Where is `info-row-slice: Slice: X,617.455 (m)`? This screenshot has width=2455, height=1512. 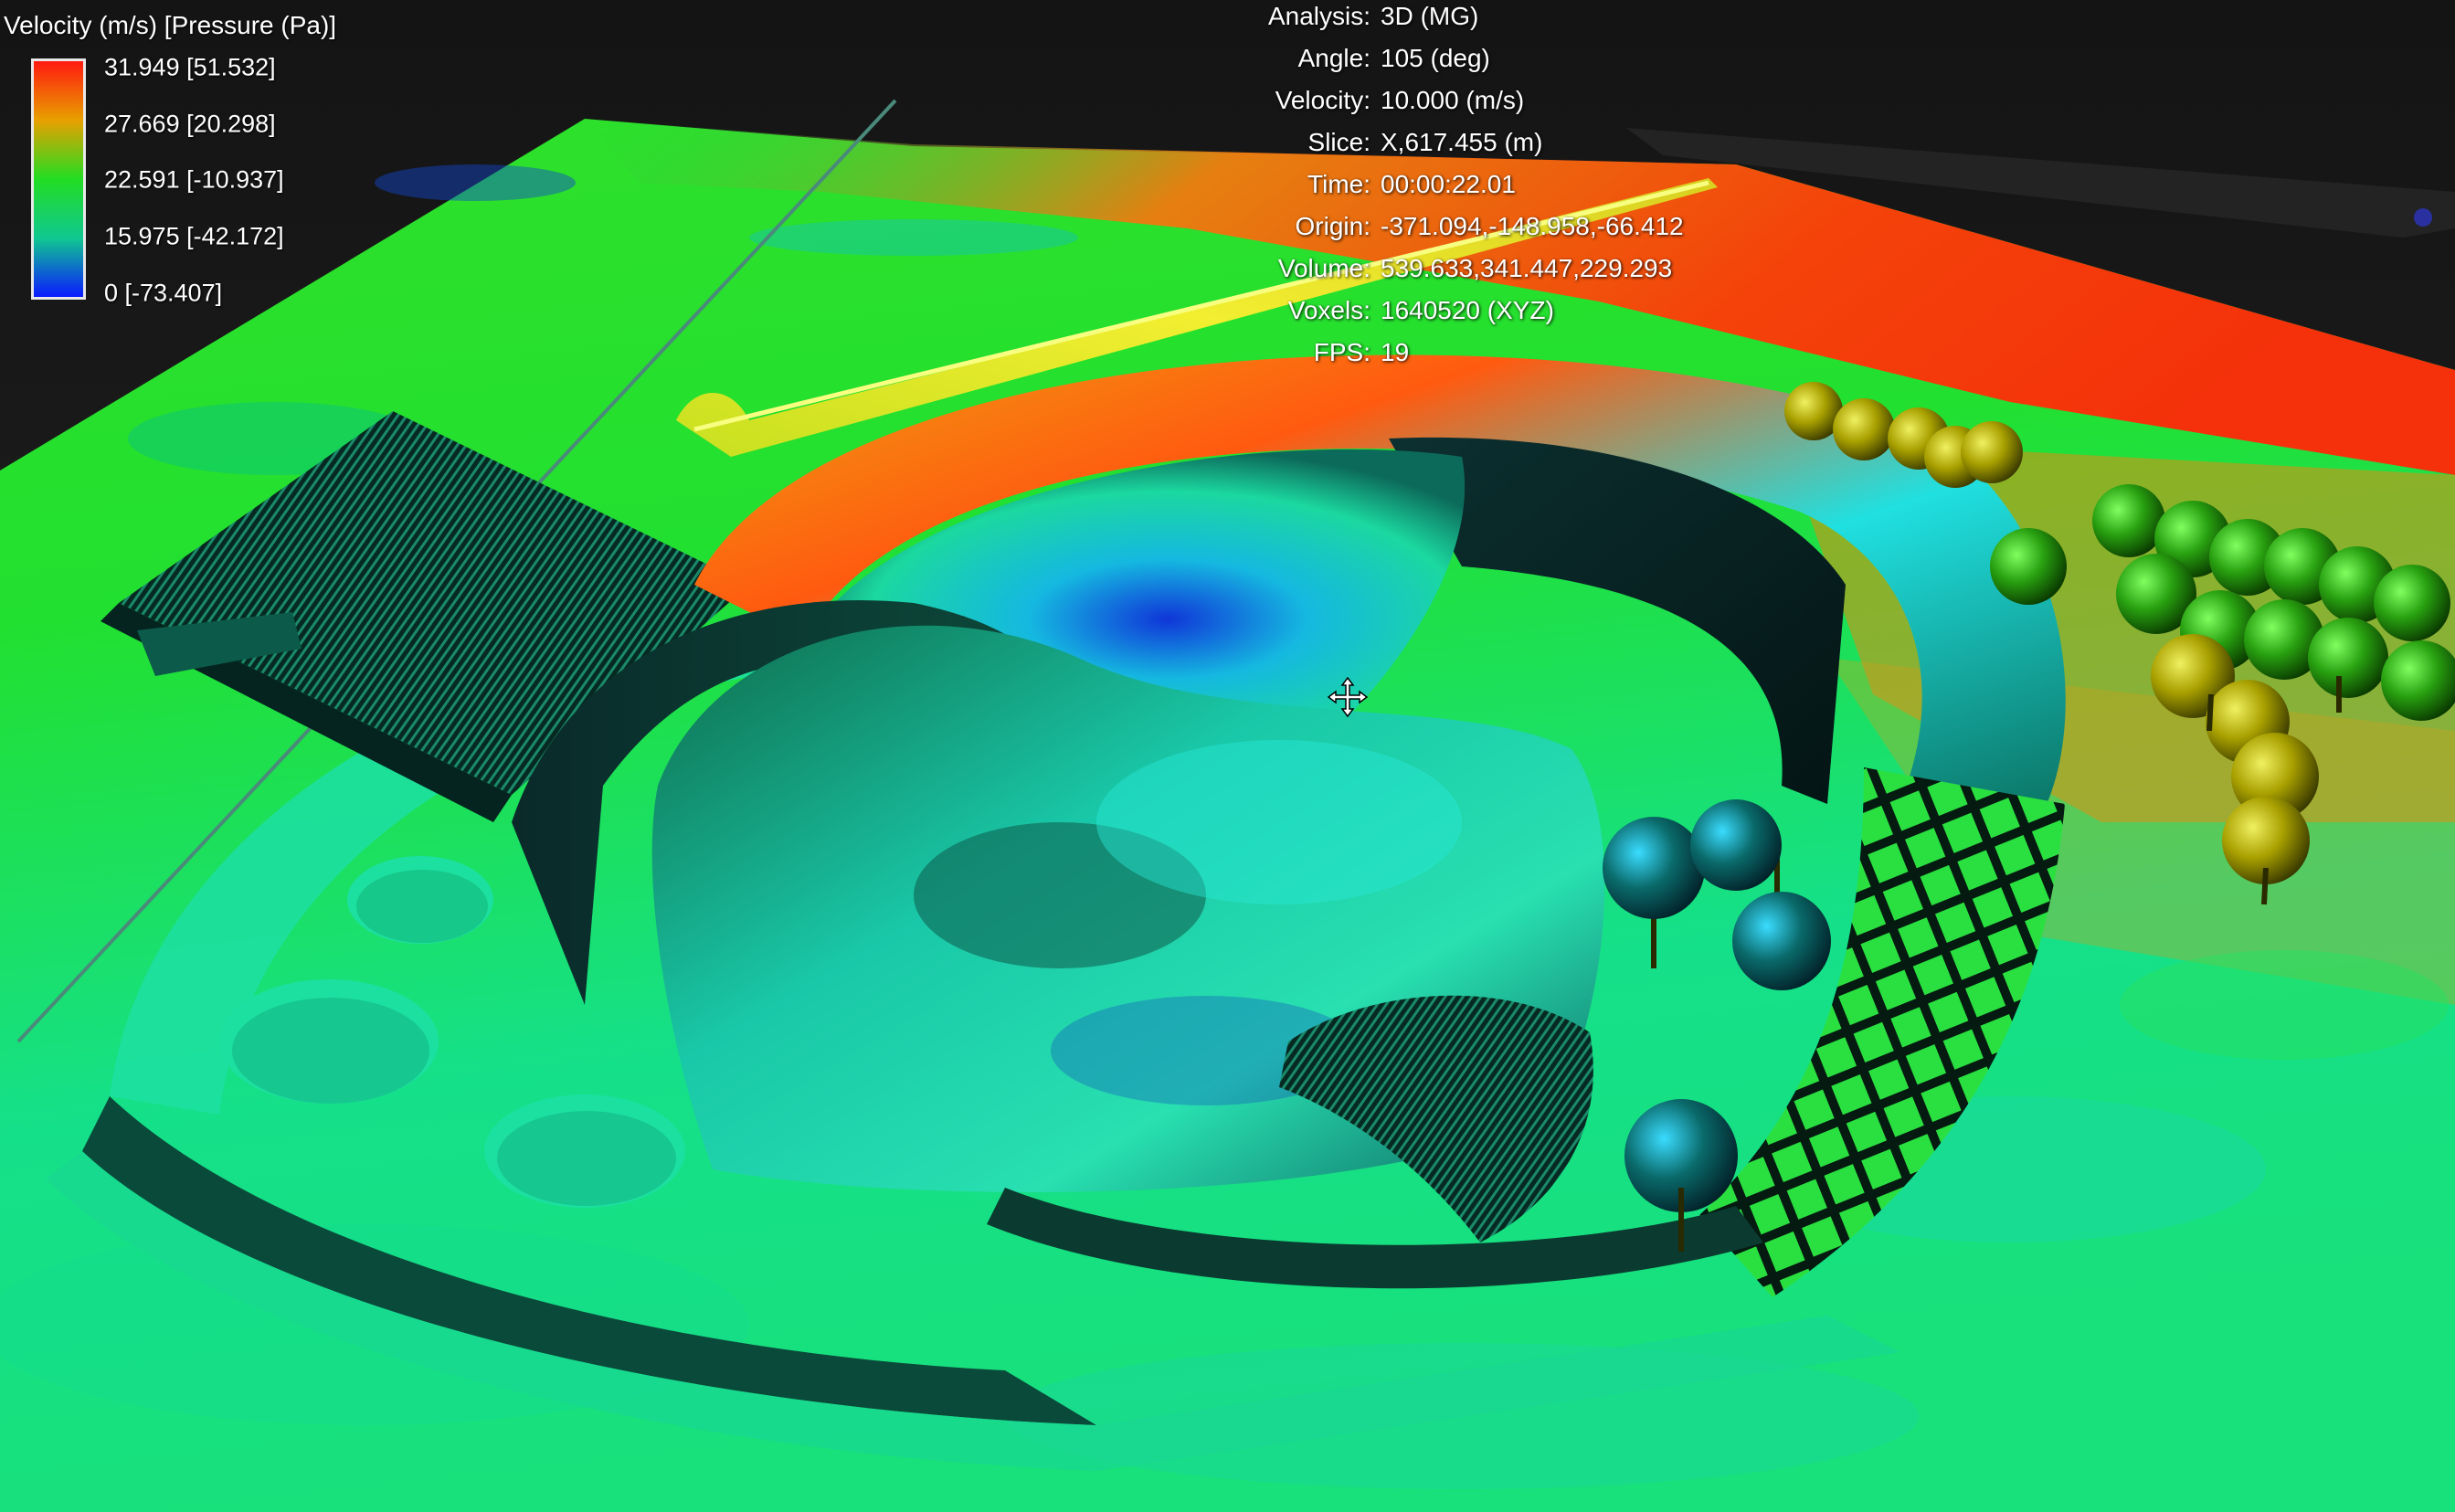
info-row-slice: Slice: X,617.455 (m) is located at coordinates (1425, 146).